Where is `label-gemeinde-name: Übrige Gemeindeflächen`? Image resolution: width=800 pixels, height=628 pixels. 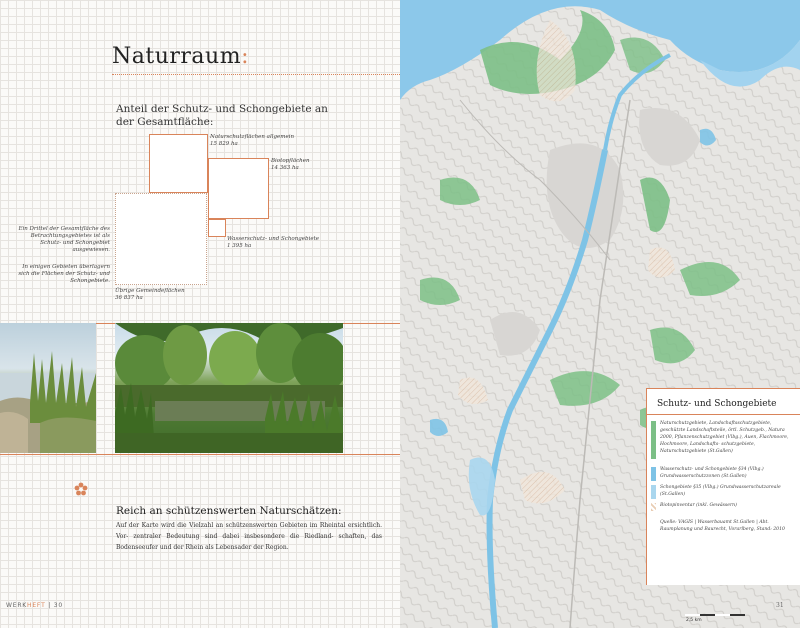 label-gemeinde-name: Übrige Gemeindeflächen is located at coordinates (150, 291).